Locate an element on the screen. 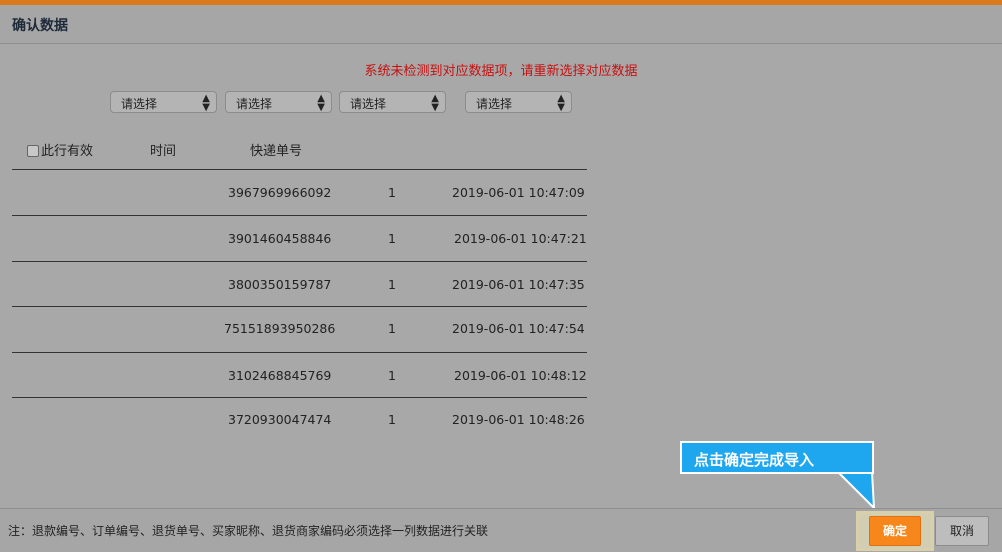  tracking-number-cell: 3800350159787 is located at coordinates (280, 284).